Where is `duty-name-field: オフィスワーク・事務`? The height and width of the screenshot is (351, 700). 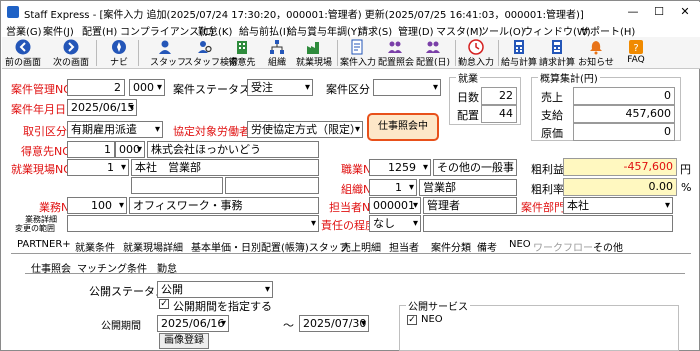
duty-name-field: オフィスワーク・事務 is located at coordinates (224, 205).